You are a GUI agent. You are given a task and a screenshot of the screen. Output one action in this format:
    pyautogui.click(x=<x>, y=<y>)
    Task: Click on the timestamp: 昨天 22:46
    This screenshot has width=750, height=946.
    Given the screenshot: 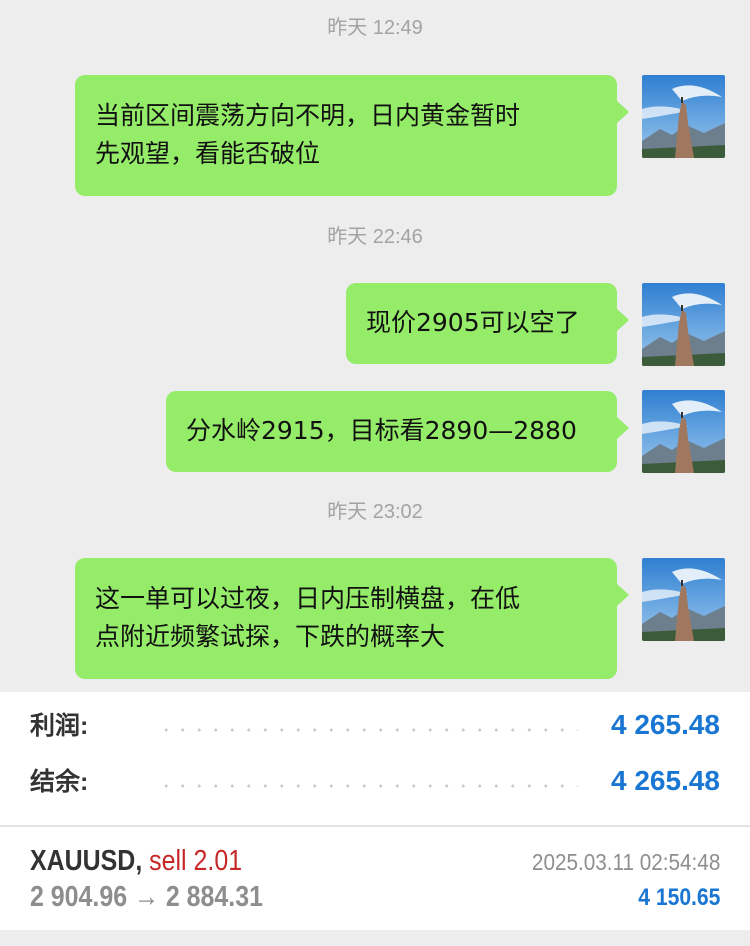 What is the action you would take?
    pyautogui.click(x=375, y=237)
    